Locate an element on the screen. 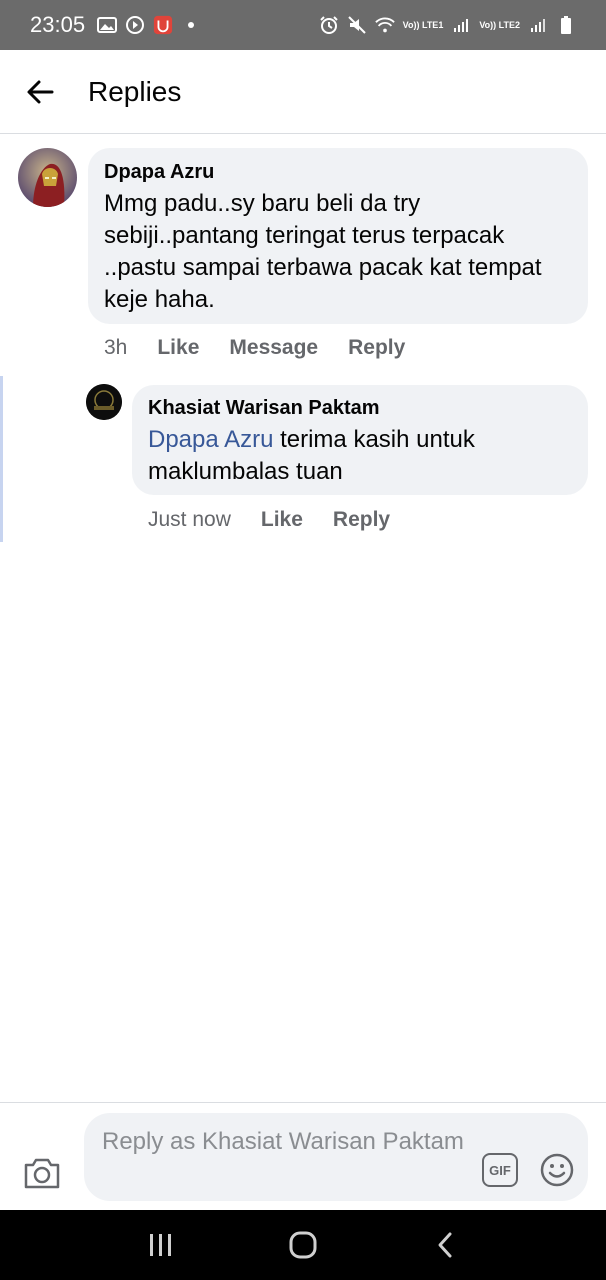  network-label-2: Vo)) LTE2 is located at coordinates (499, 24).